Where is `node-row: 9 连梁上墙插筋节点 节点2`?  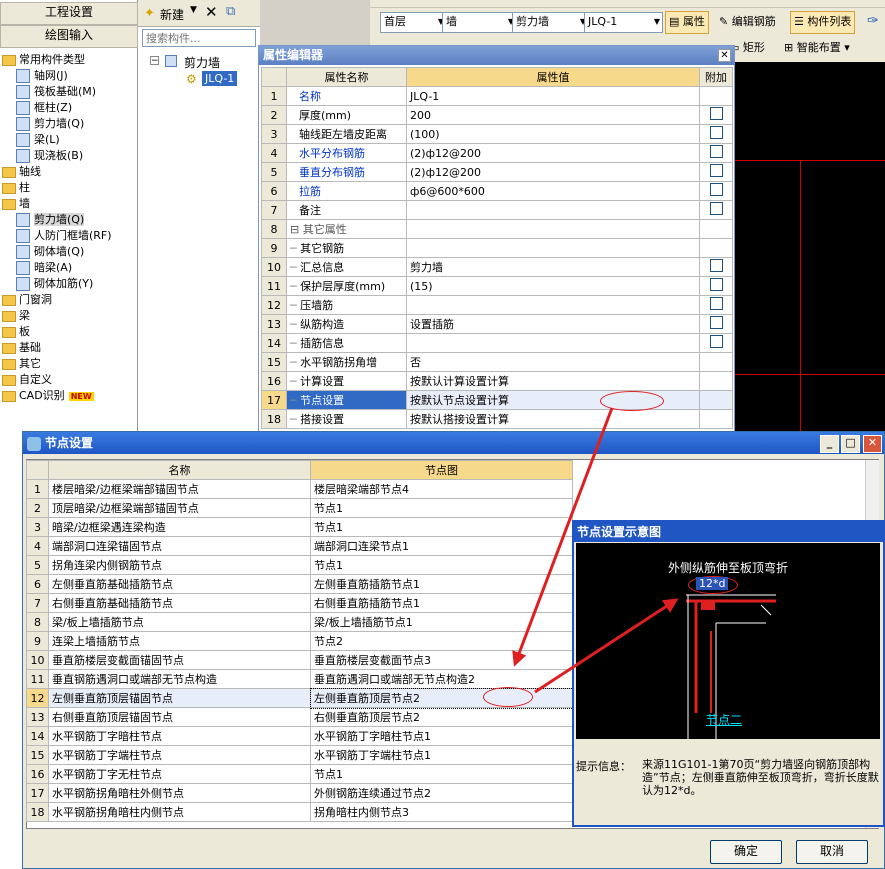
node-row: 9 连梁上墙插筋节点 节点2 is located at coordinates (299, 641).